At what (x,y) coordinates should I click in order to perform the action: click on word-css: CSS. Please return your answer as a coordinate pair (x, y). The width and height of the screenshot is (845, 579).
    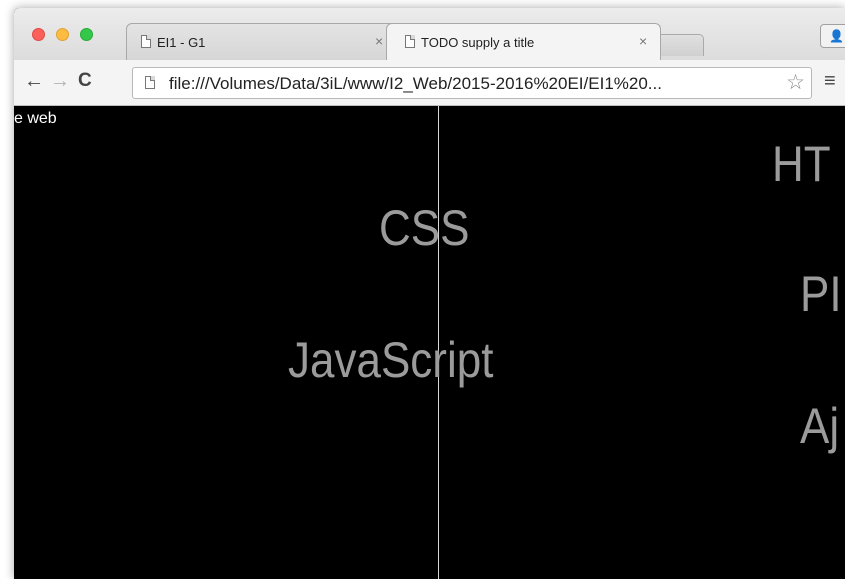
    Looking at the image, I should click on (424, 228).